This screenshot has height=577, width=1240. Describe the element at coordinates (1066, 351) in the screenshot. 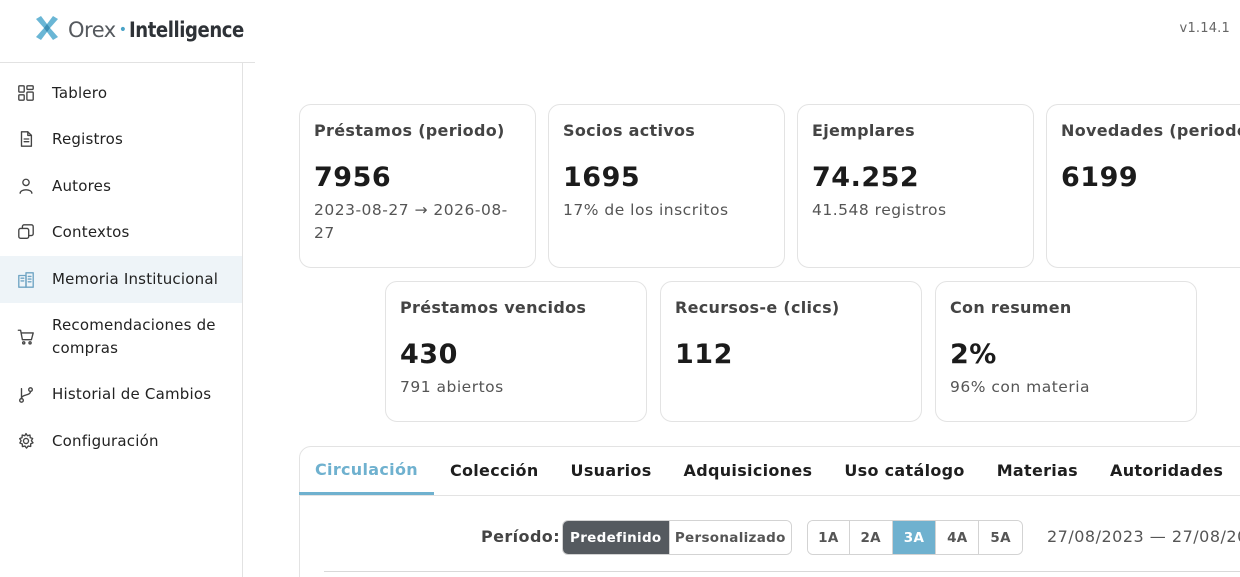

I see `kpi-card-resumen: Con resumen 2% 96% con materia` at that location.